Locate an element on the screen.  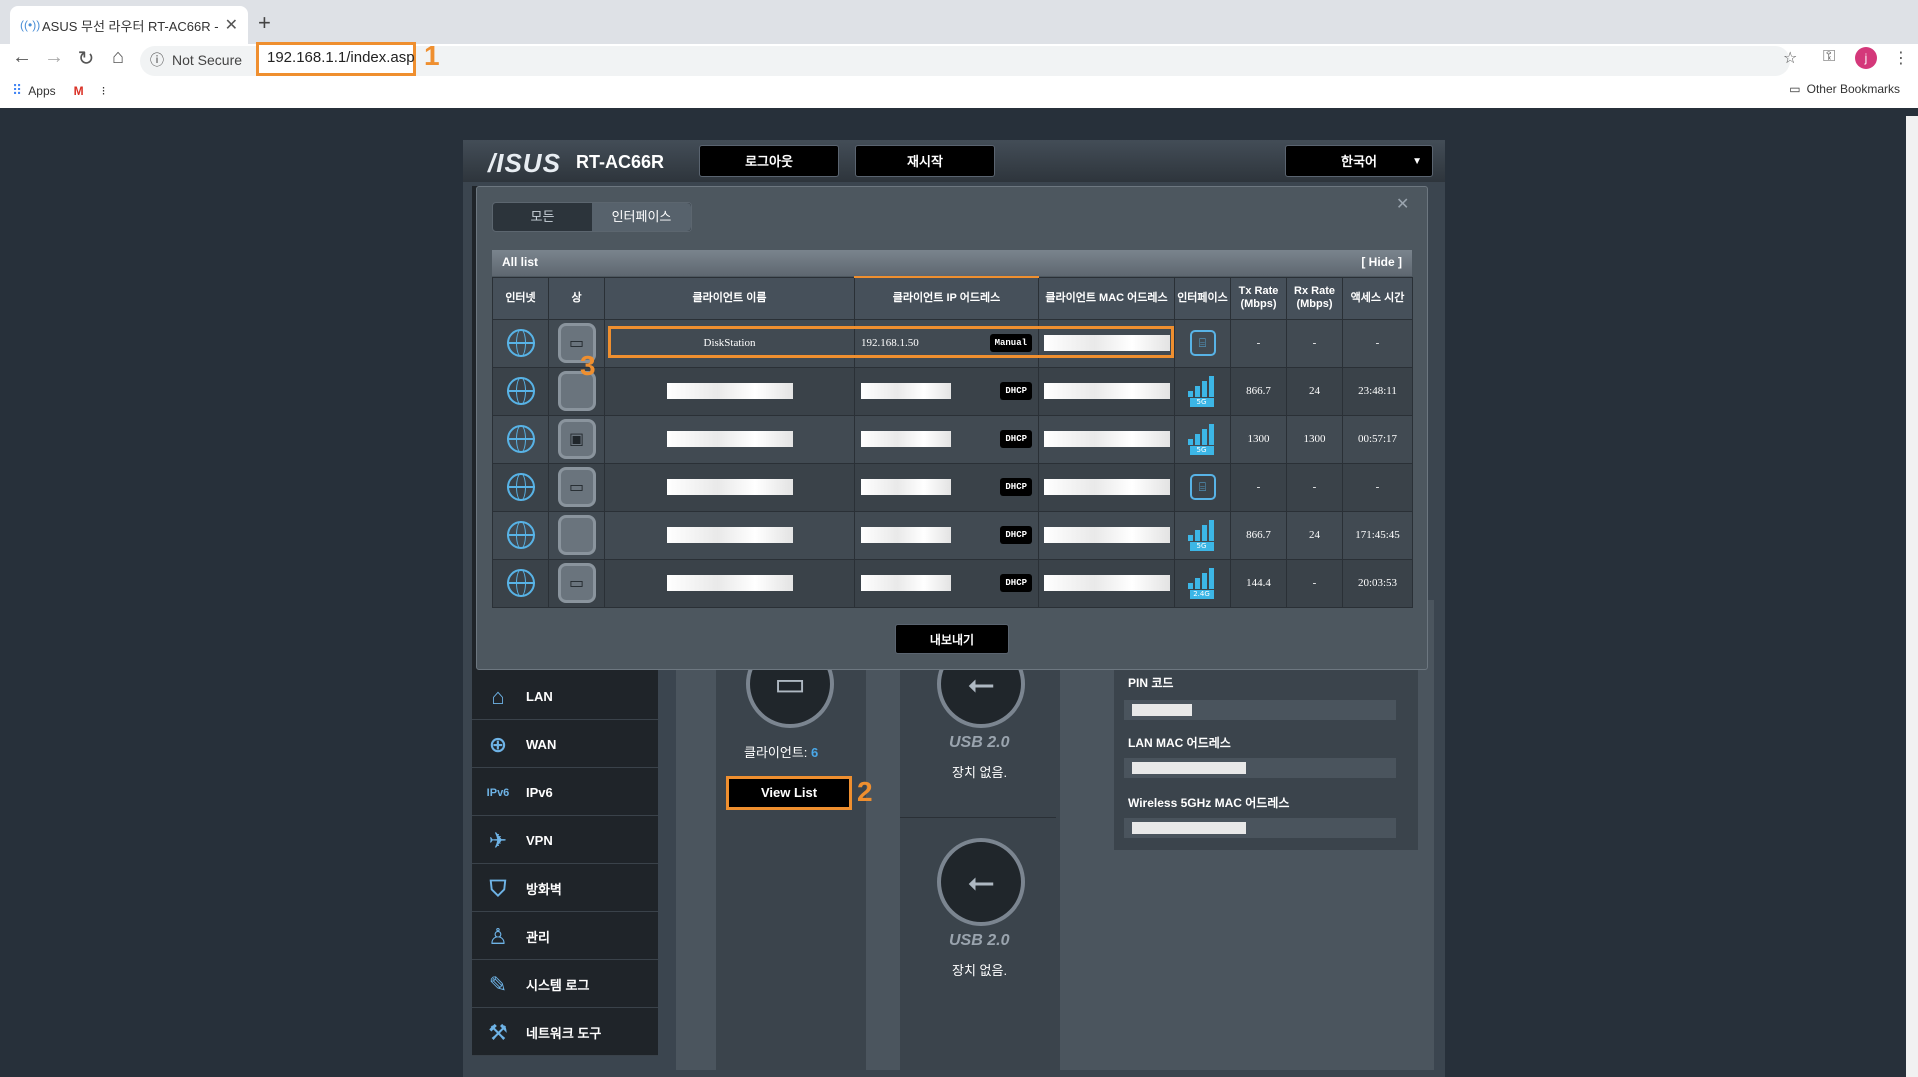
lan-mac-label: LAN MAC 어드레스 is located at coordinates (1179, 743).